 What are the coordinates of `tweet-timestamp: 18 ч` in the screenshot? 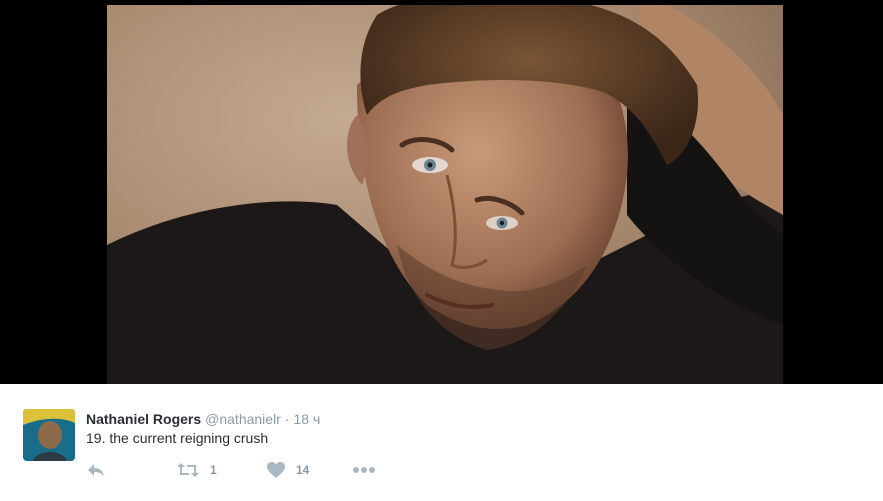 It's located at (307, 419).